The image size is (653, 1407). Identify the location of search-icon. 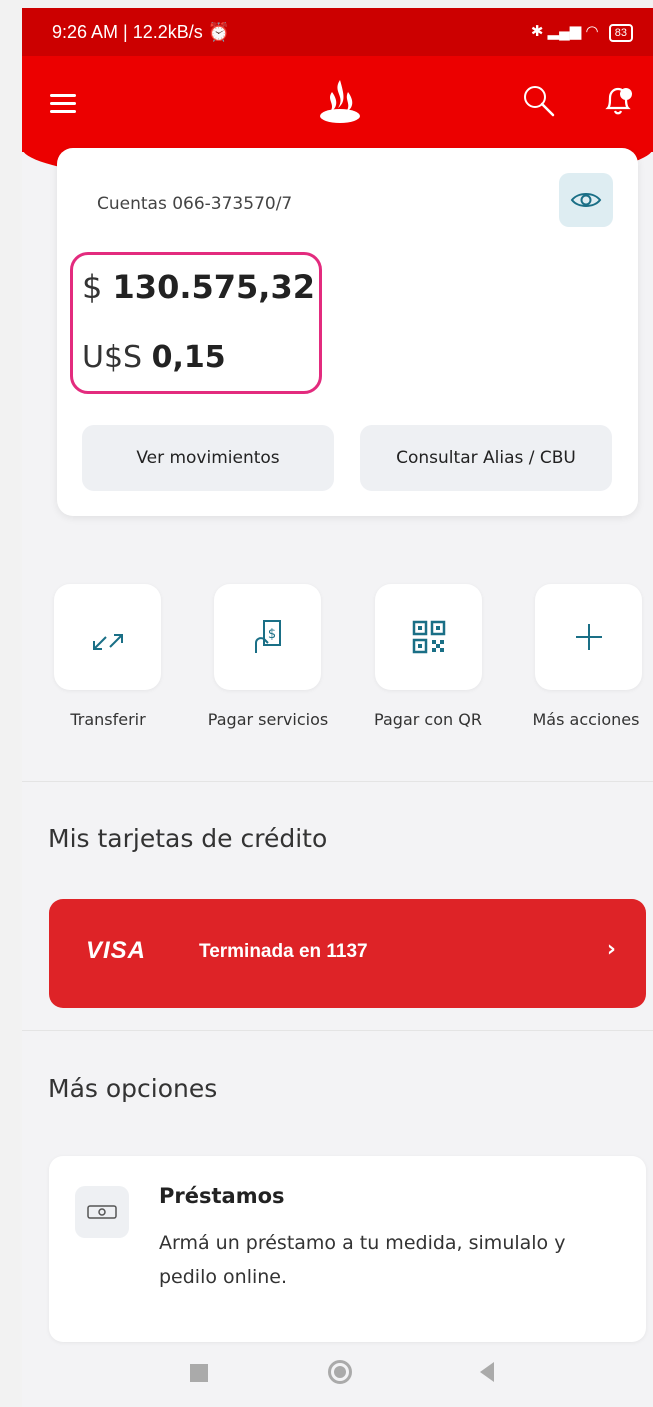
(539, 101).